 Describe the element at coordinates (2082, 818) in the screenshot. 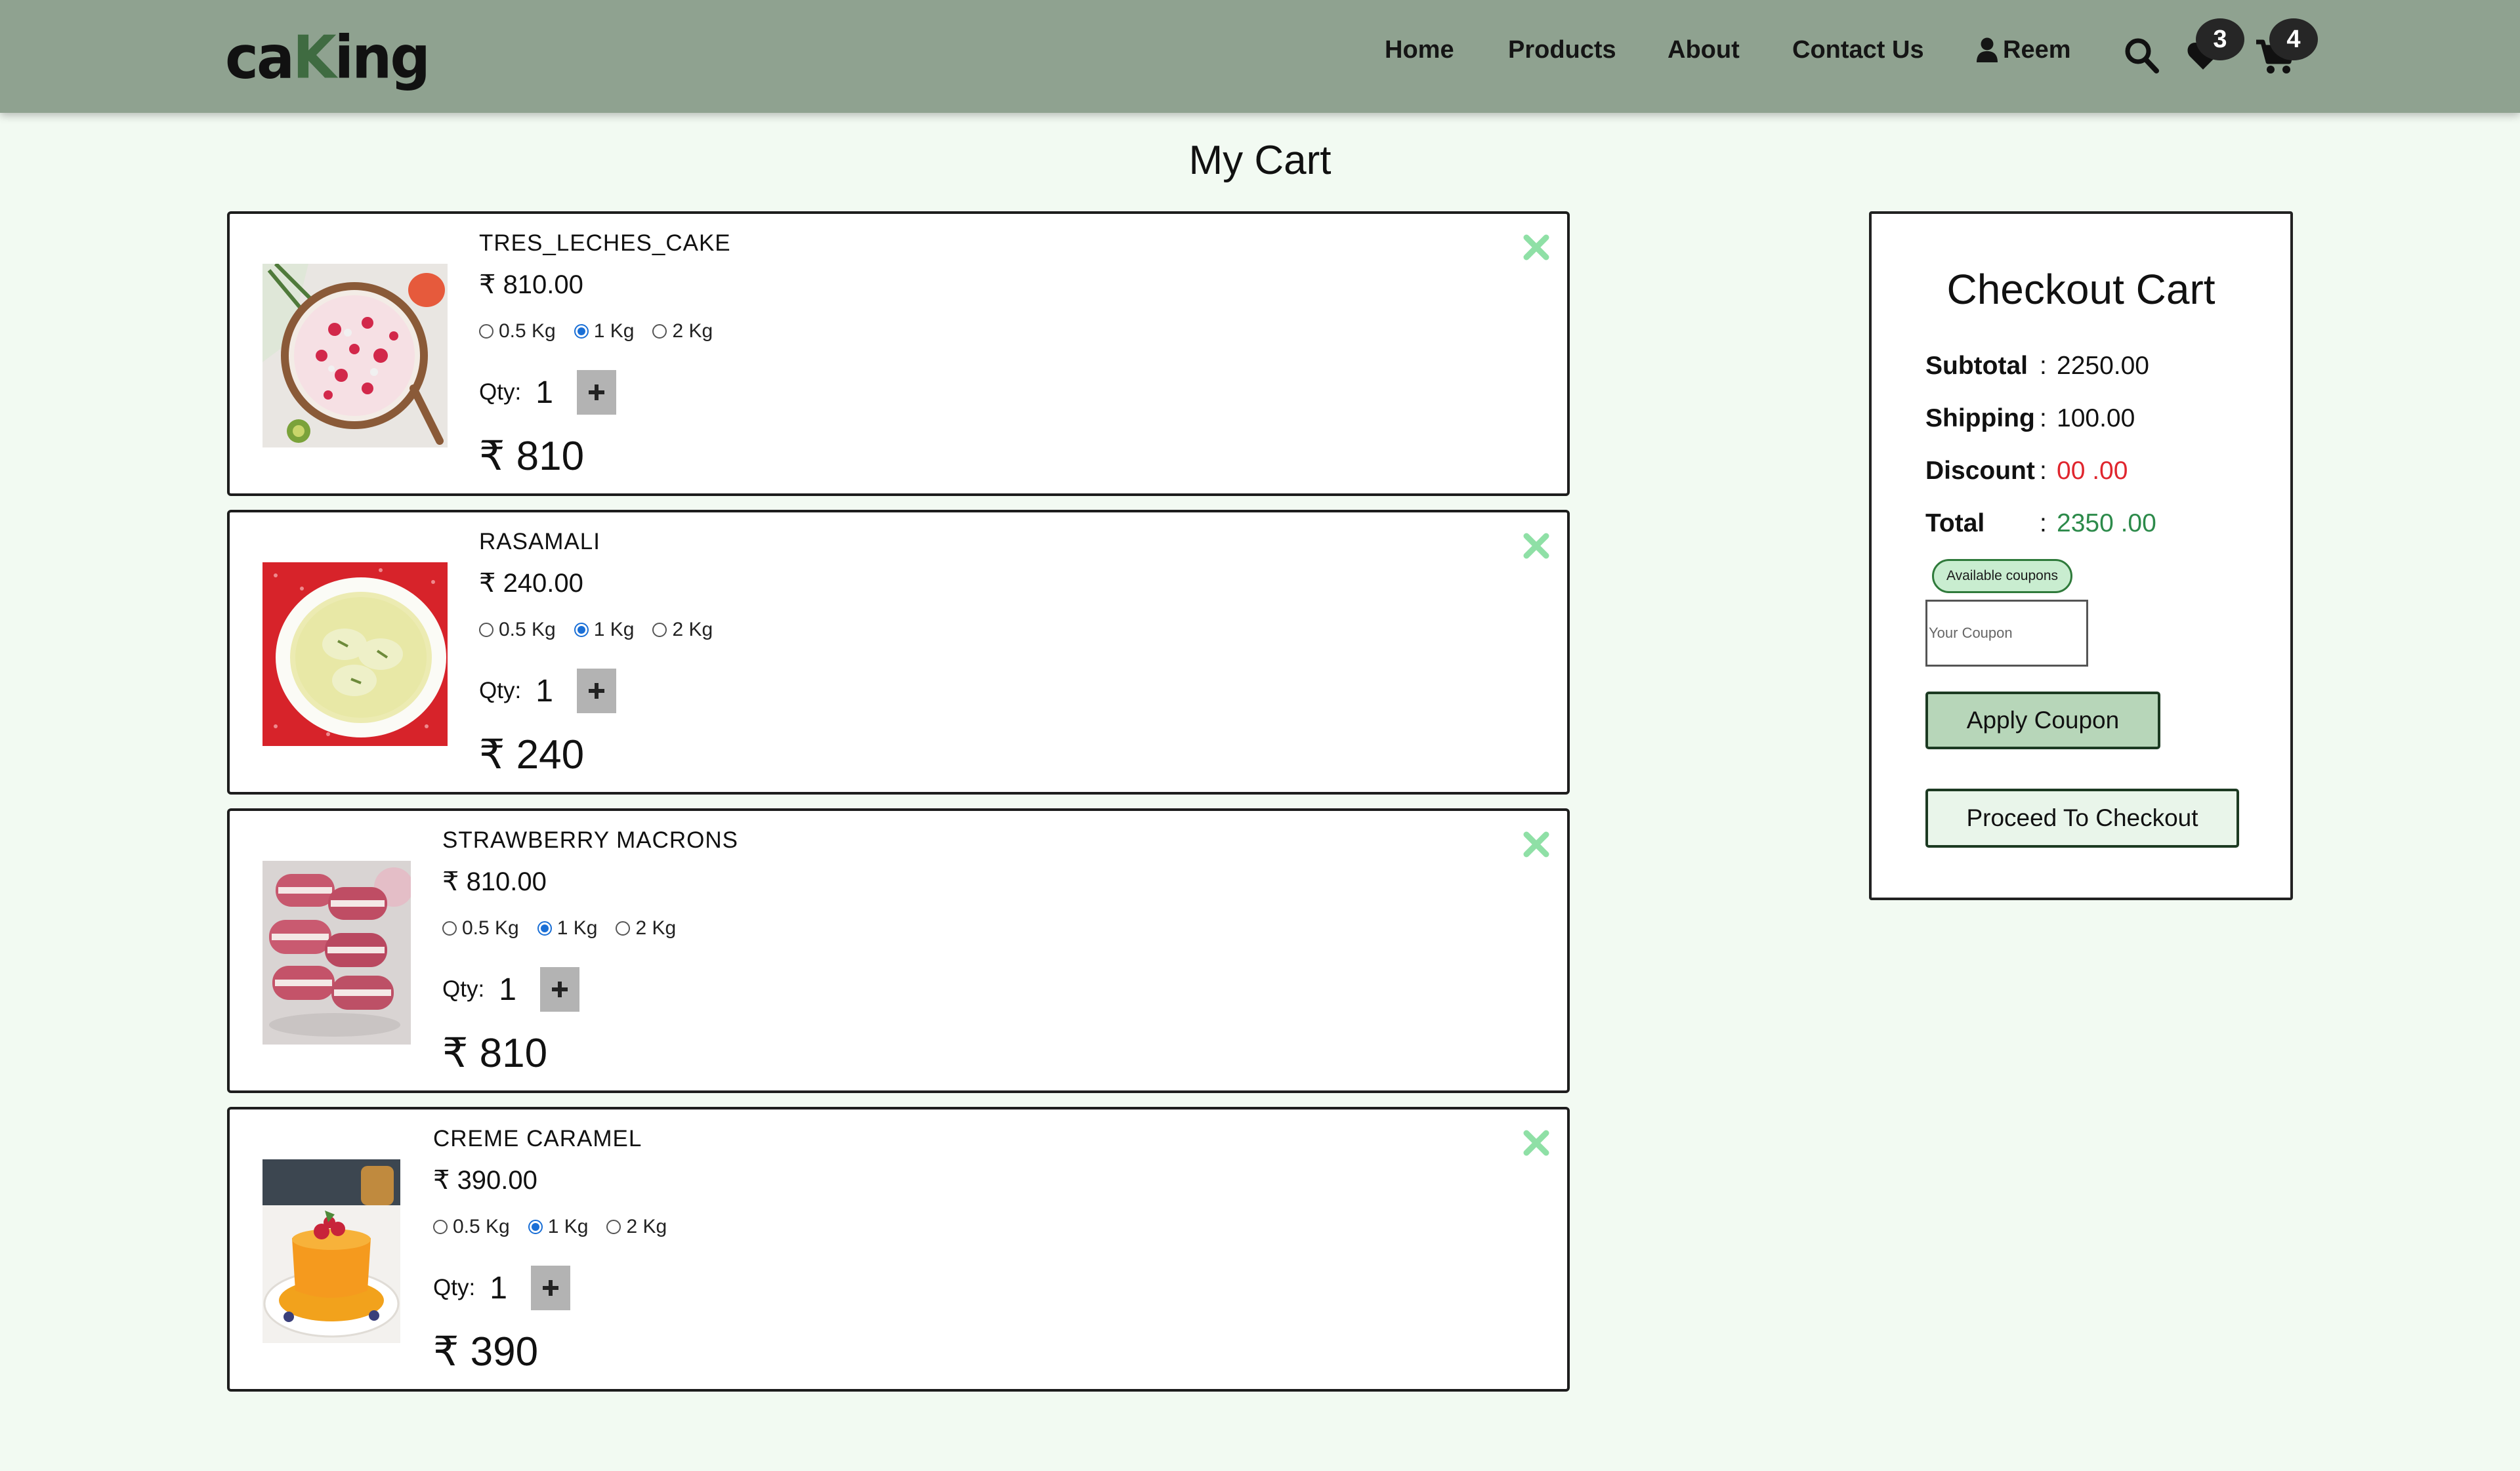

I see `proceed-to-checkout-button: Proceed To Checkout` at that location.